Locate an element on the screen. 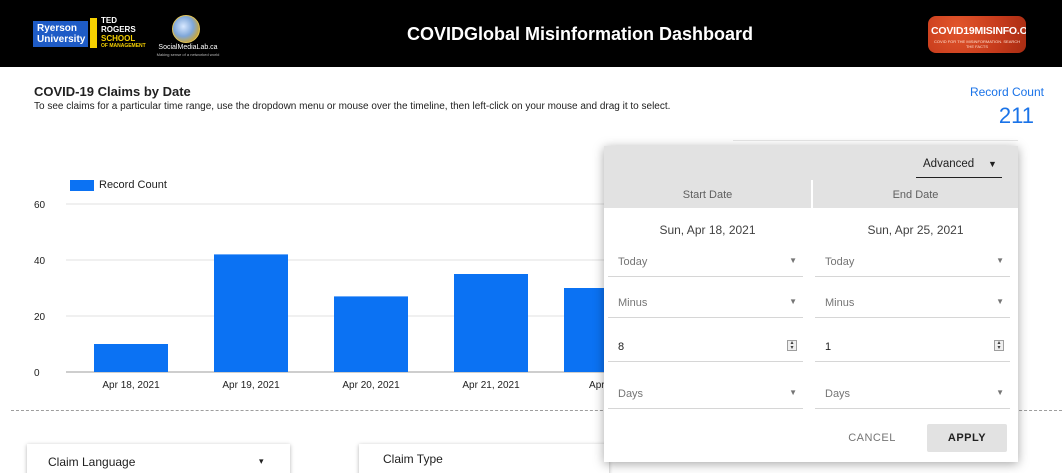  y-tick-label: 20 is located at coordinates (40, 317).